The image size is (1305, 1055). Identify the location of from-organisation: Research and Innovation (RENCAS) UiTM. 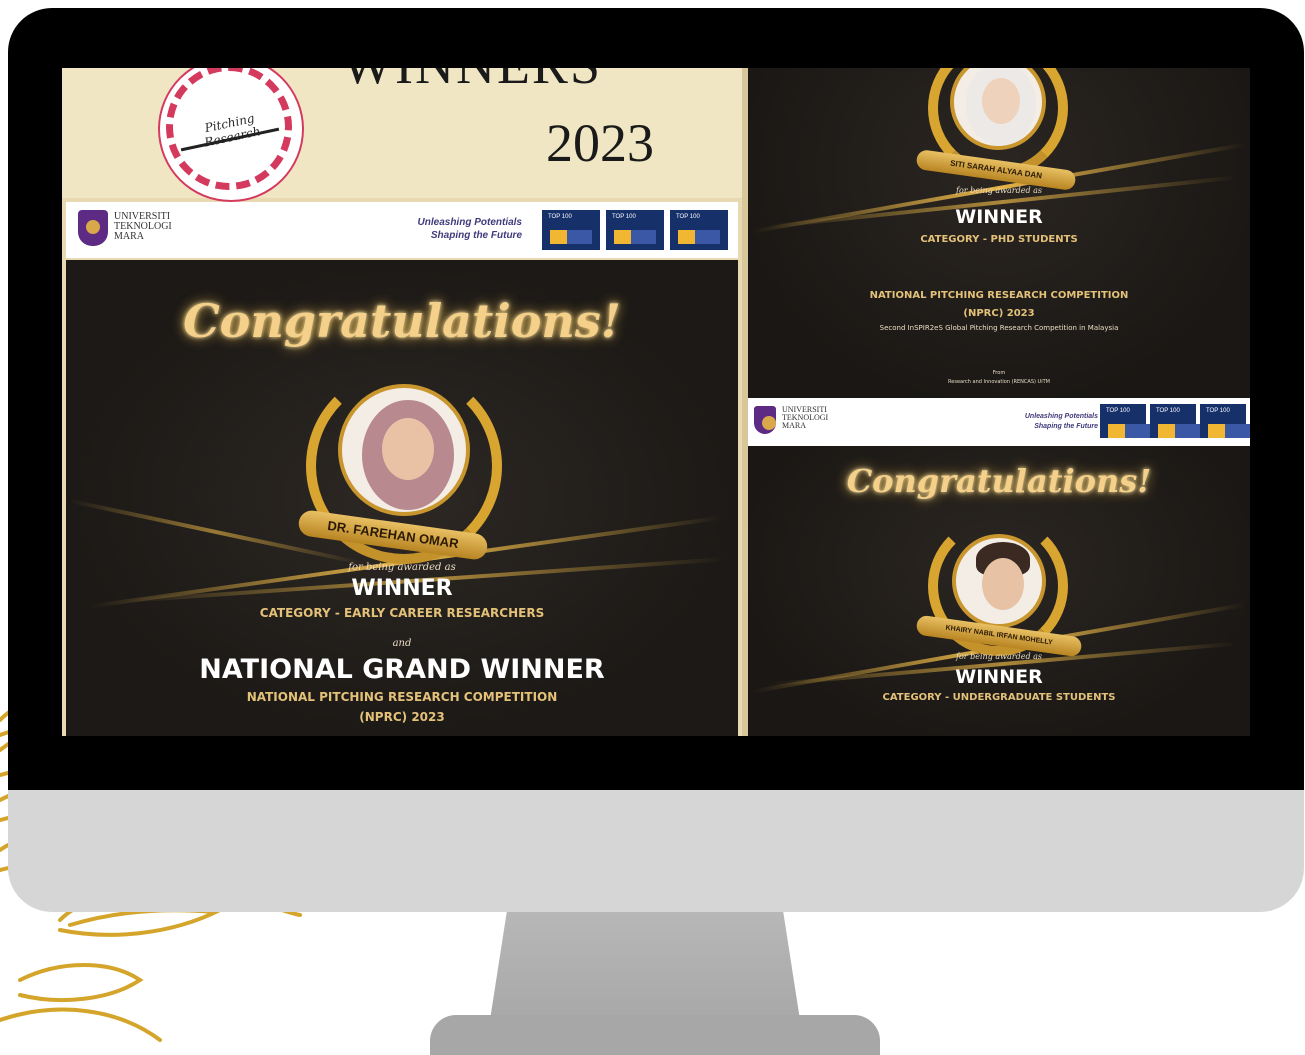
(999, 382).